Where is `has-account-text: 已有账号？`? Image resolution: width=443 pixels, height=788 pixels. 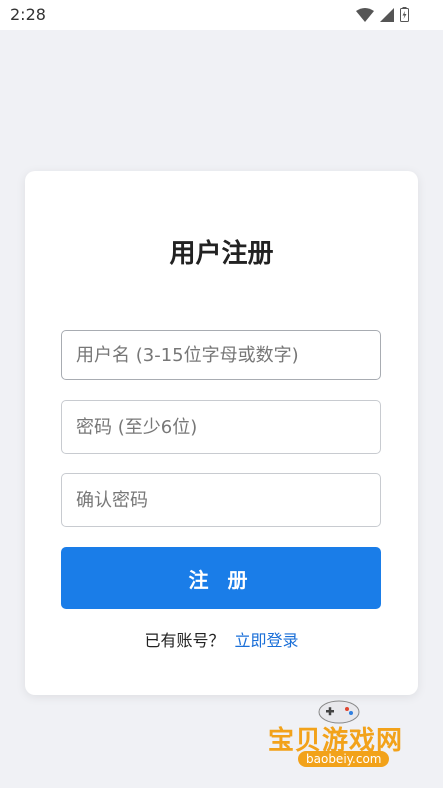 has-account-text: 已有账号？ is located at coordinates (184, 640).